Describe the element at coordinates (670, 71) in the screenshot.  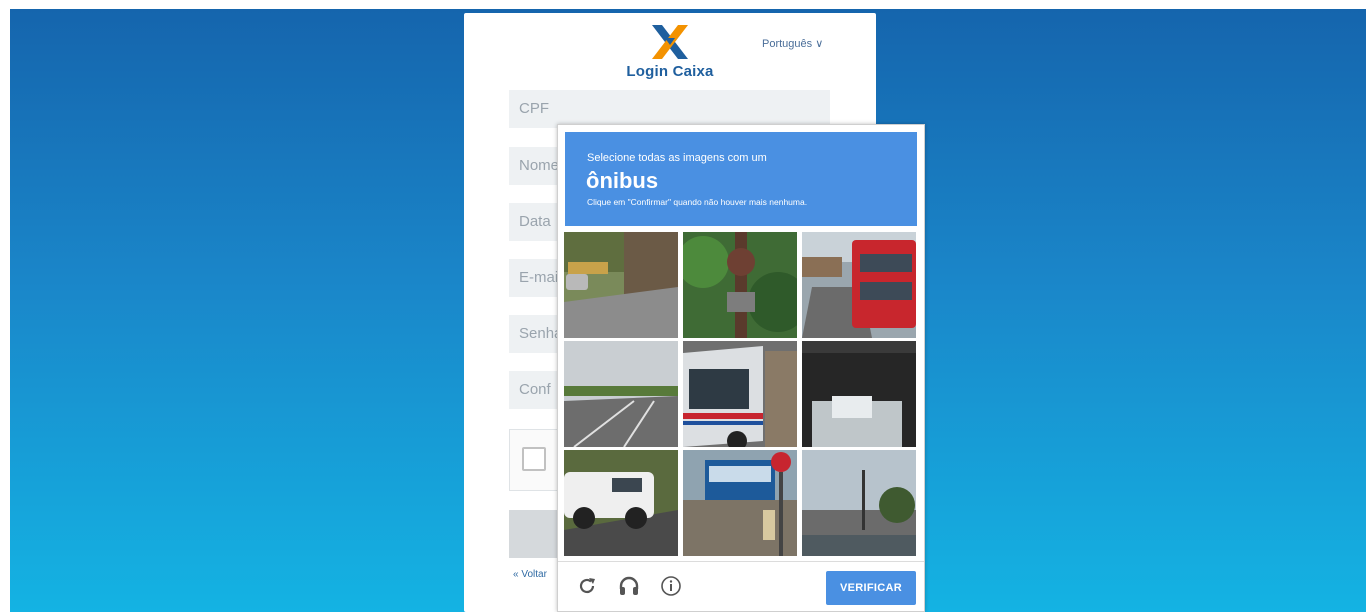
I see `login-title: Login Caixa` at that location.